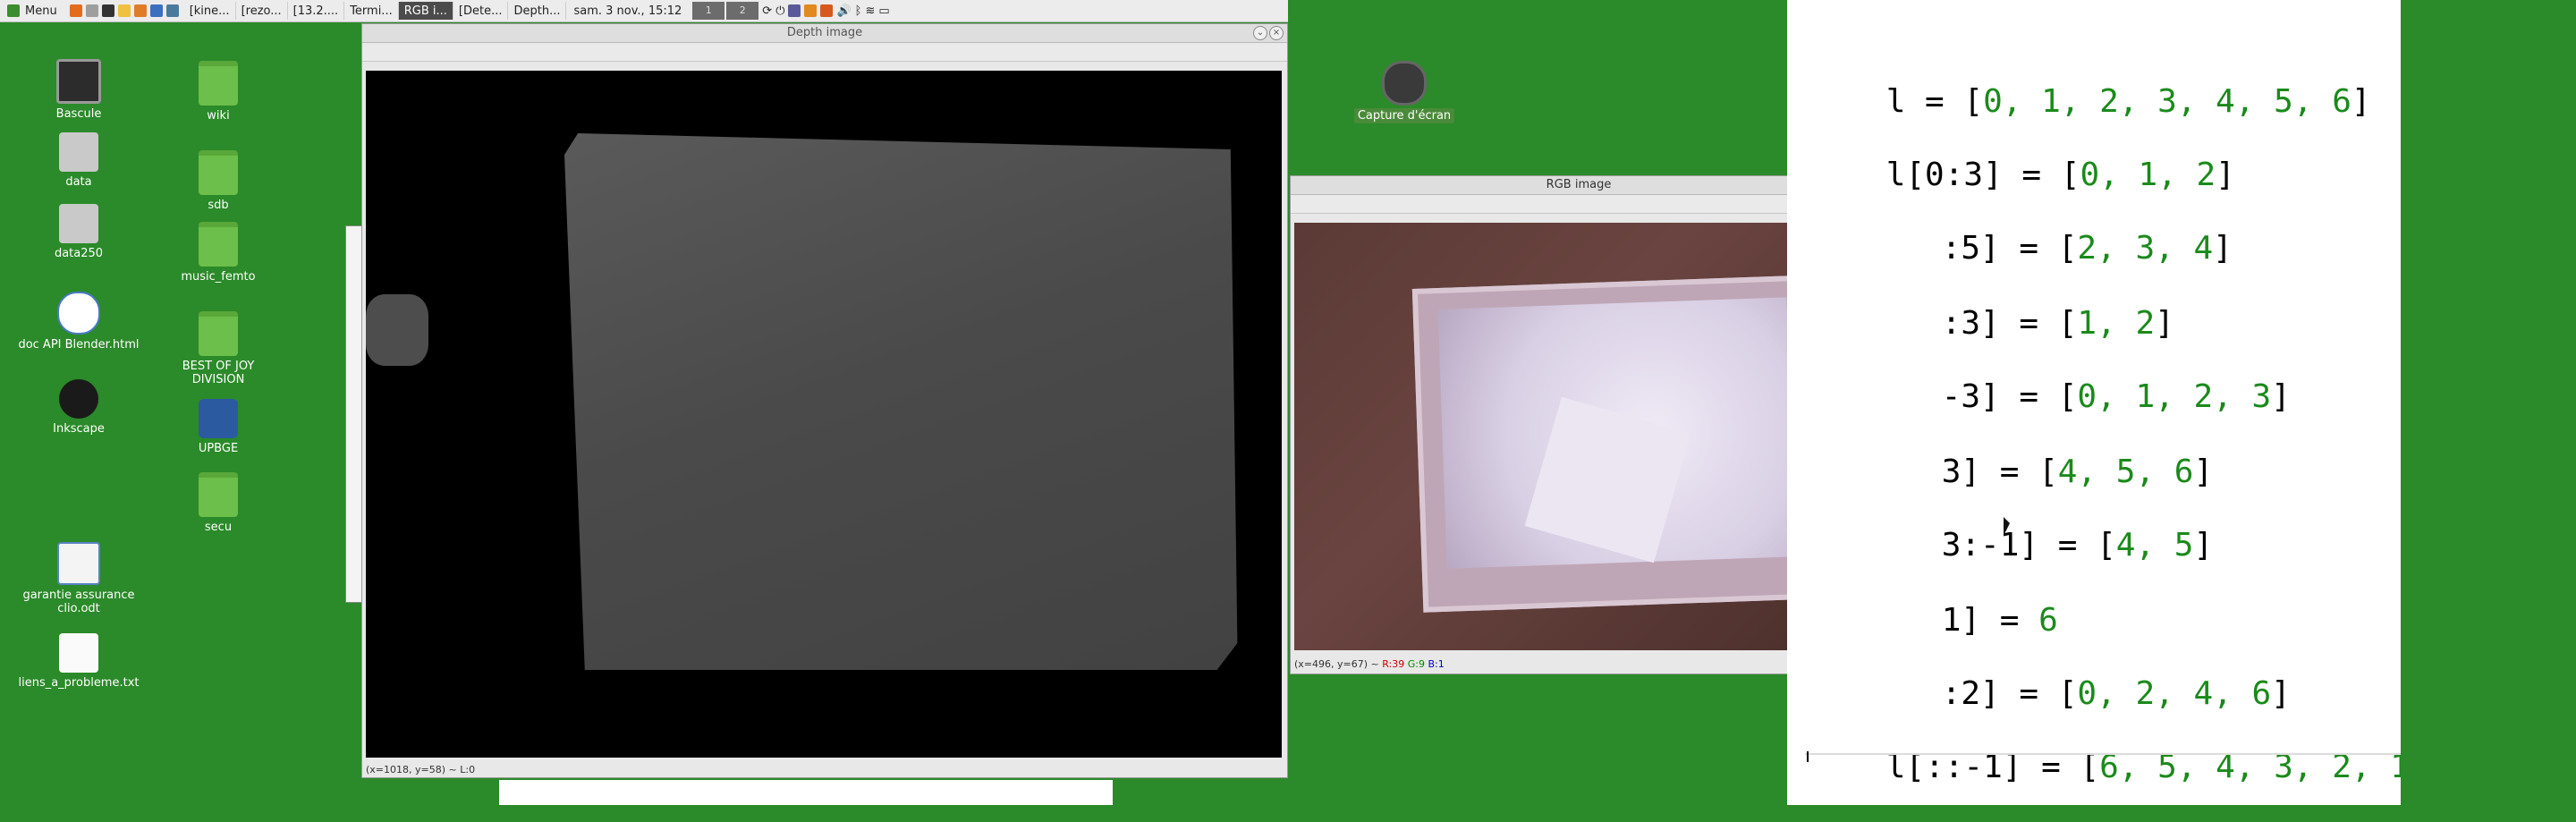 The image size is (2576, 822). I want to click on desktop-icon-joy-division: BEST OF JOY DIVISION, so click(218, 348).